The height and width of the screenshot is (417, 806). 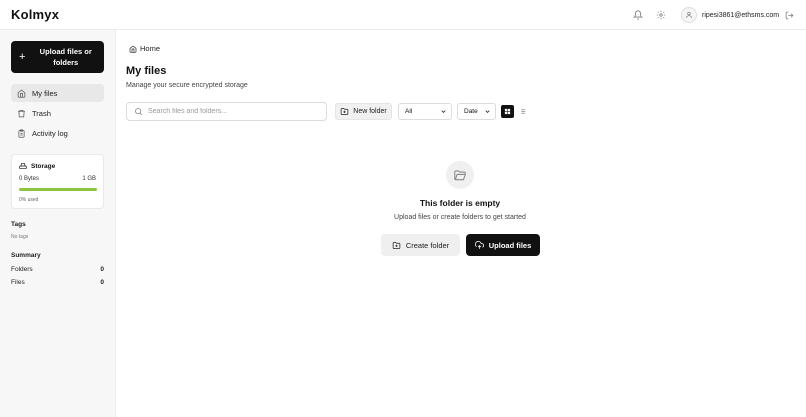 I want to click on sidebar-item-my-files: My files, so click(x=57, y=93).